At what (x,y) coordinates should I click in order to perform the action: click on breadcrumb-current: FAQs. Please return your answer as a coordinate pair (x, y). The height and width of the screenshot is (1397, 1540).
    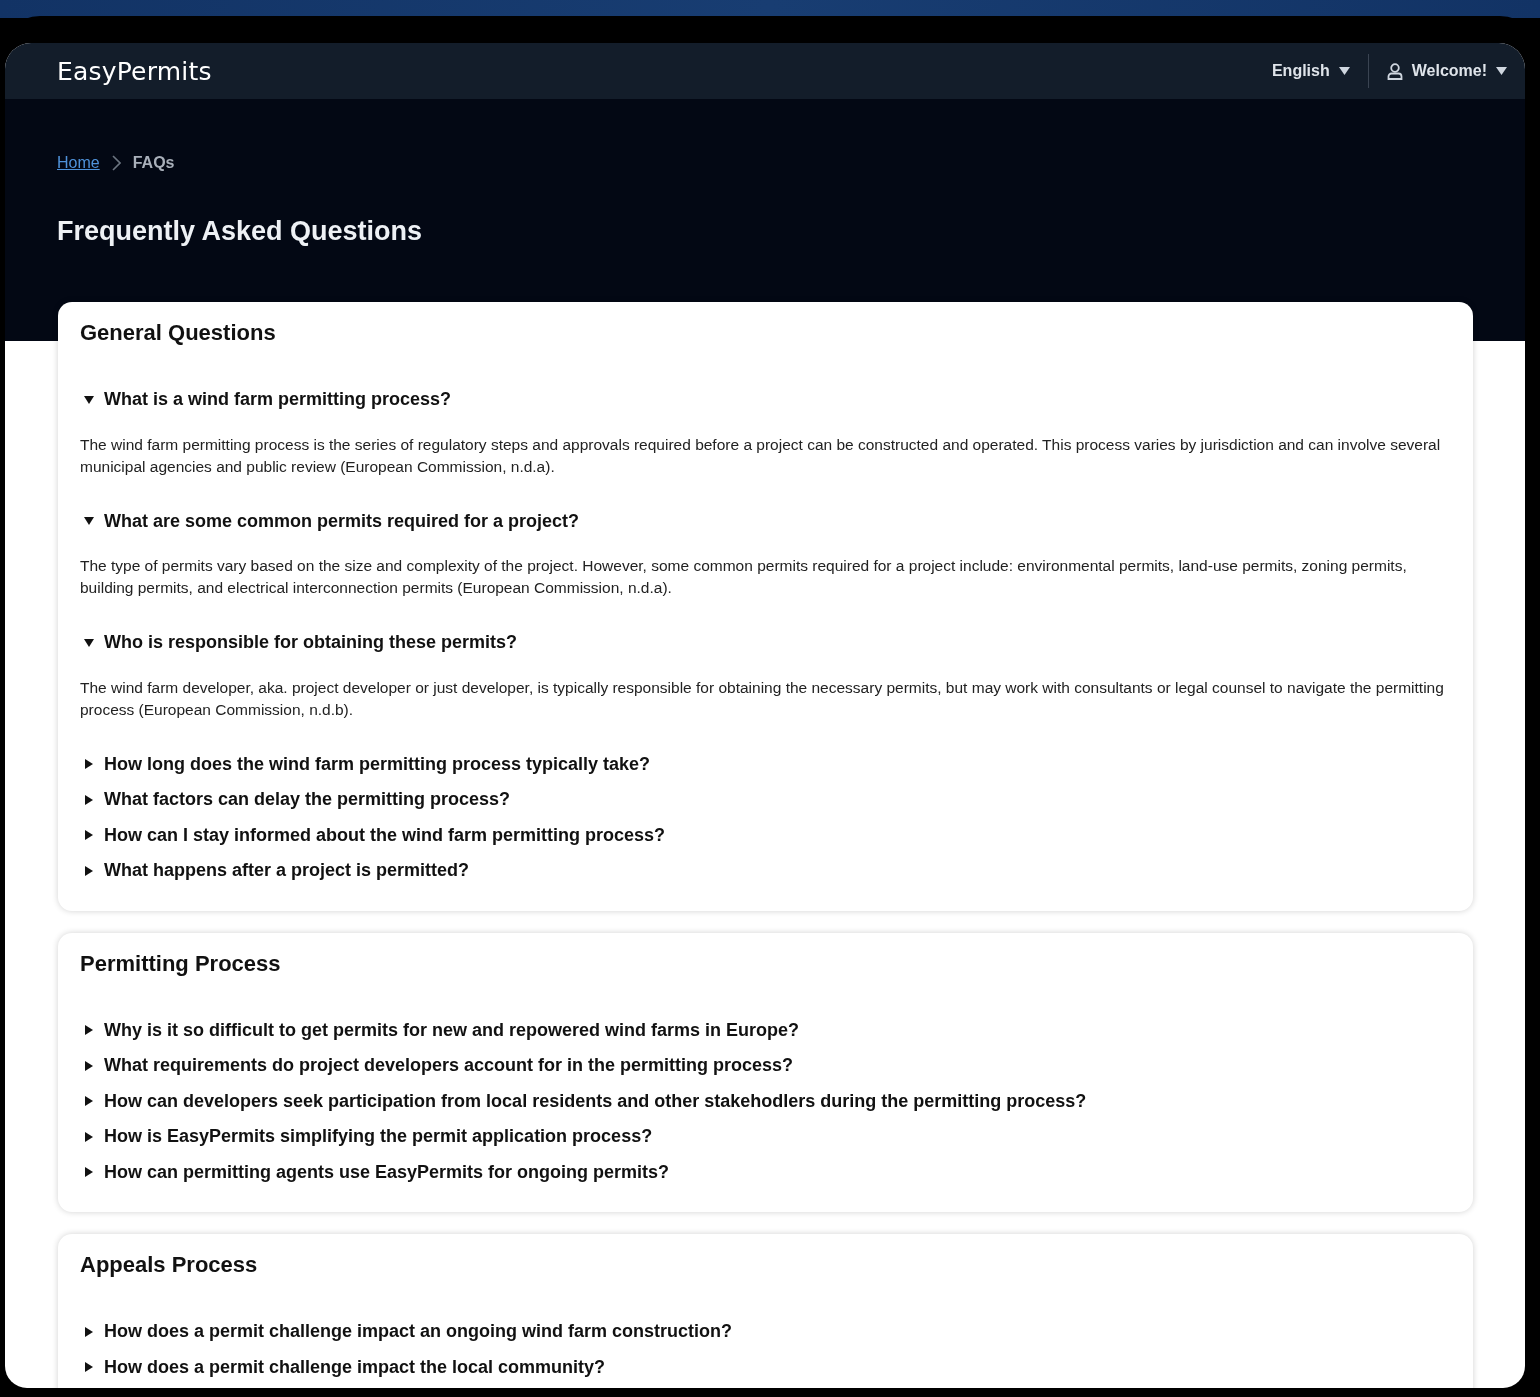
    Looking at the image, I should click on (153, 163).